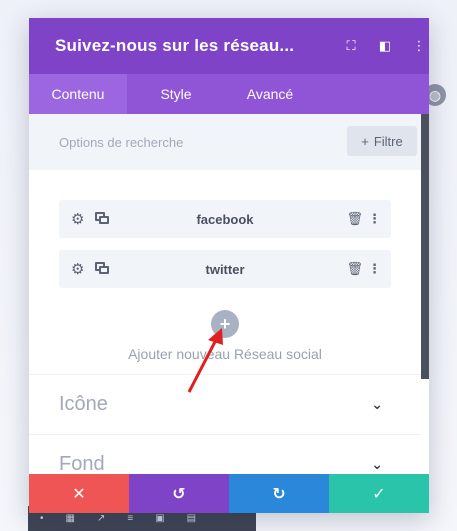 Image resolution: width=457 pixels, height=531 pixels. What do you see at coordinates (225, 324) in the screenshot?
I see `add-item-button: +` at bounding box center [225, 324].